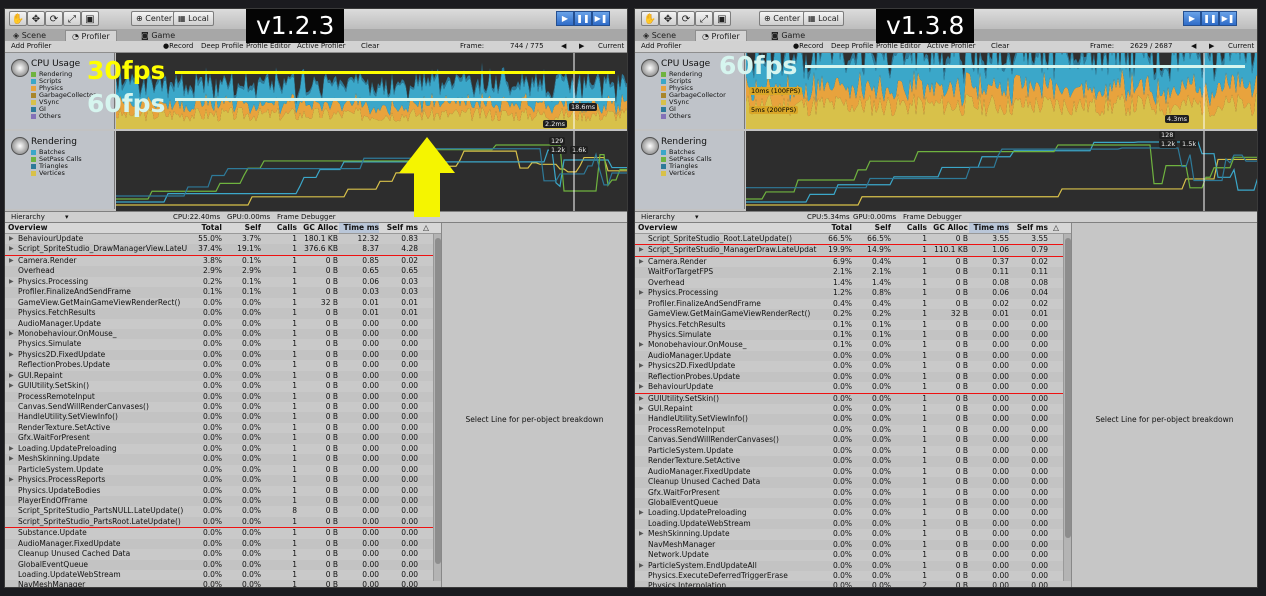 The image size is (1266, 596). Describe the element at coordinates (853, 324) in the screenshot. I see `table-row: Physics.FetchResults 0.1% 0.1% 1 0 B 0.00 0.00` at that location.